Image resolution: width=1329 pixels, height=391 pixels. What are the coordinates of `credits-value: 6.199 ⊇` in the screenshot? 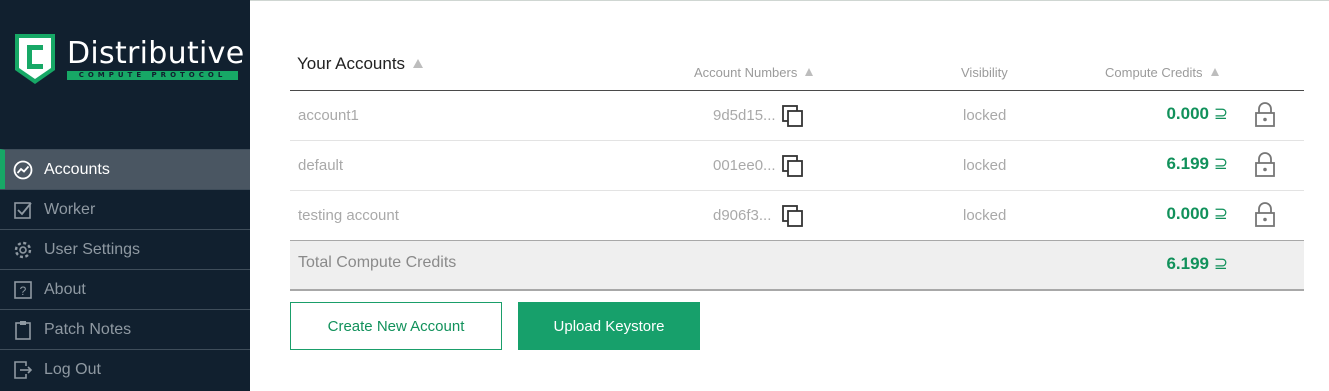 It's located at (1197, 164).